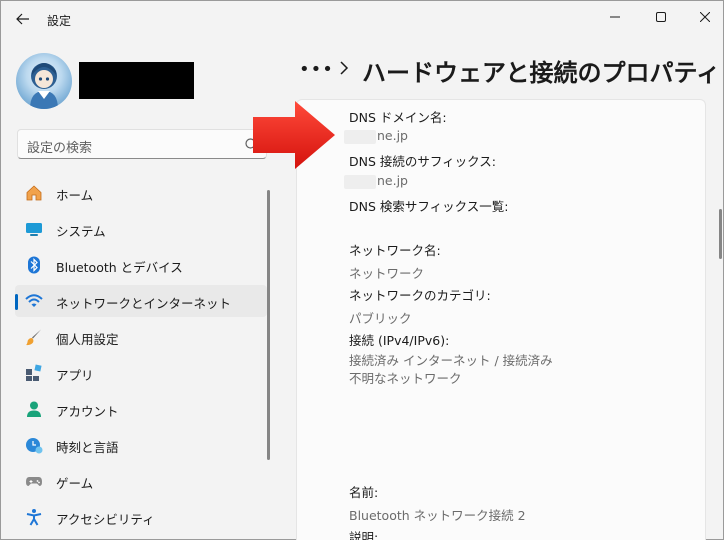 This screenshot has height=540, width=724. I want to click on sidebar-item-network: ネットワークとインターネット, so click(141, 301).